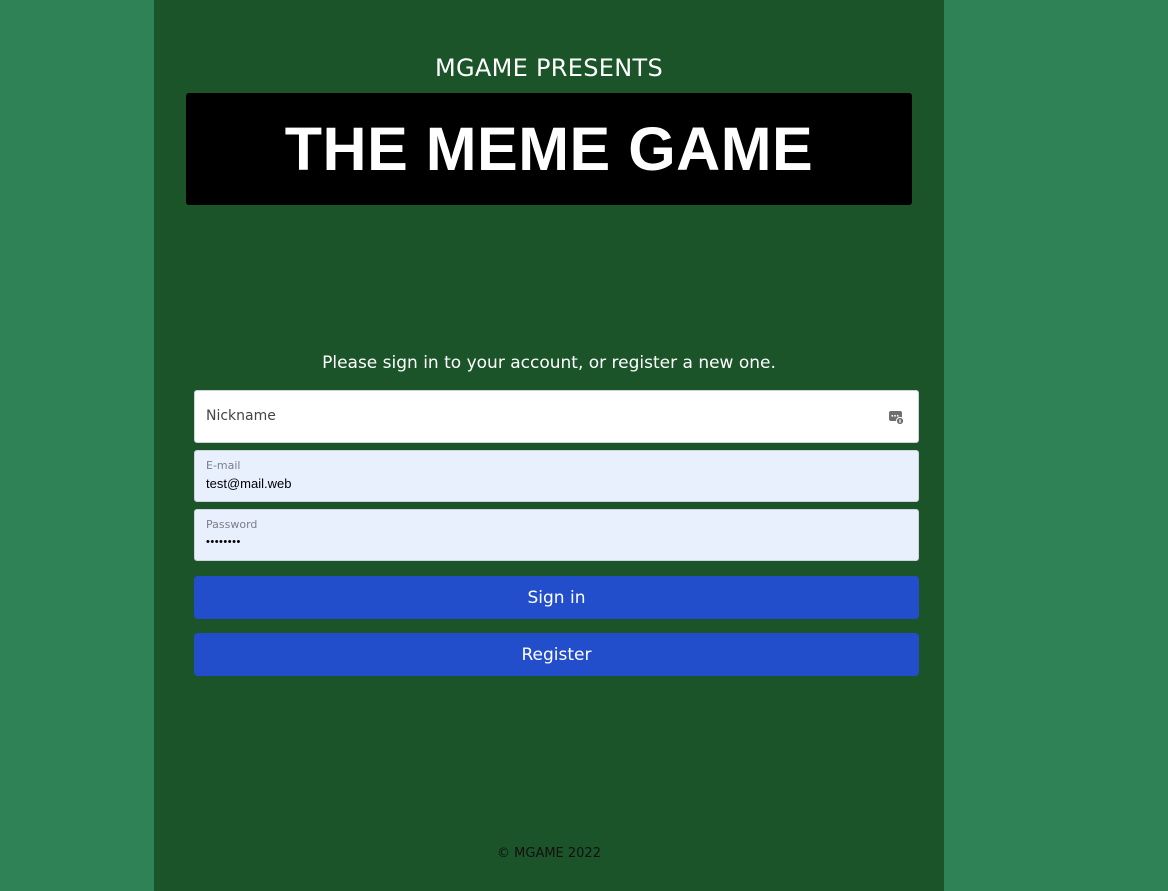 The width and height of the screenshot is (1168, 891). What do you see at coordinates (556, 416) in the screenshot?
I see `nickname-field: Nickname` at bounding box center [556, 416].